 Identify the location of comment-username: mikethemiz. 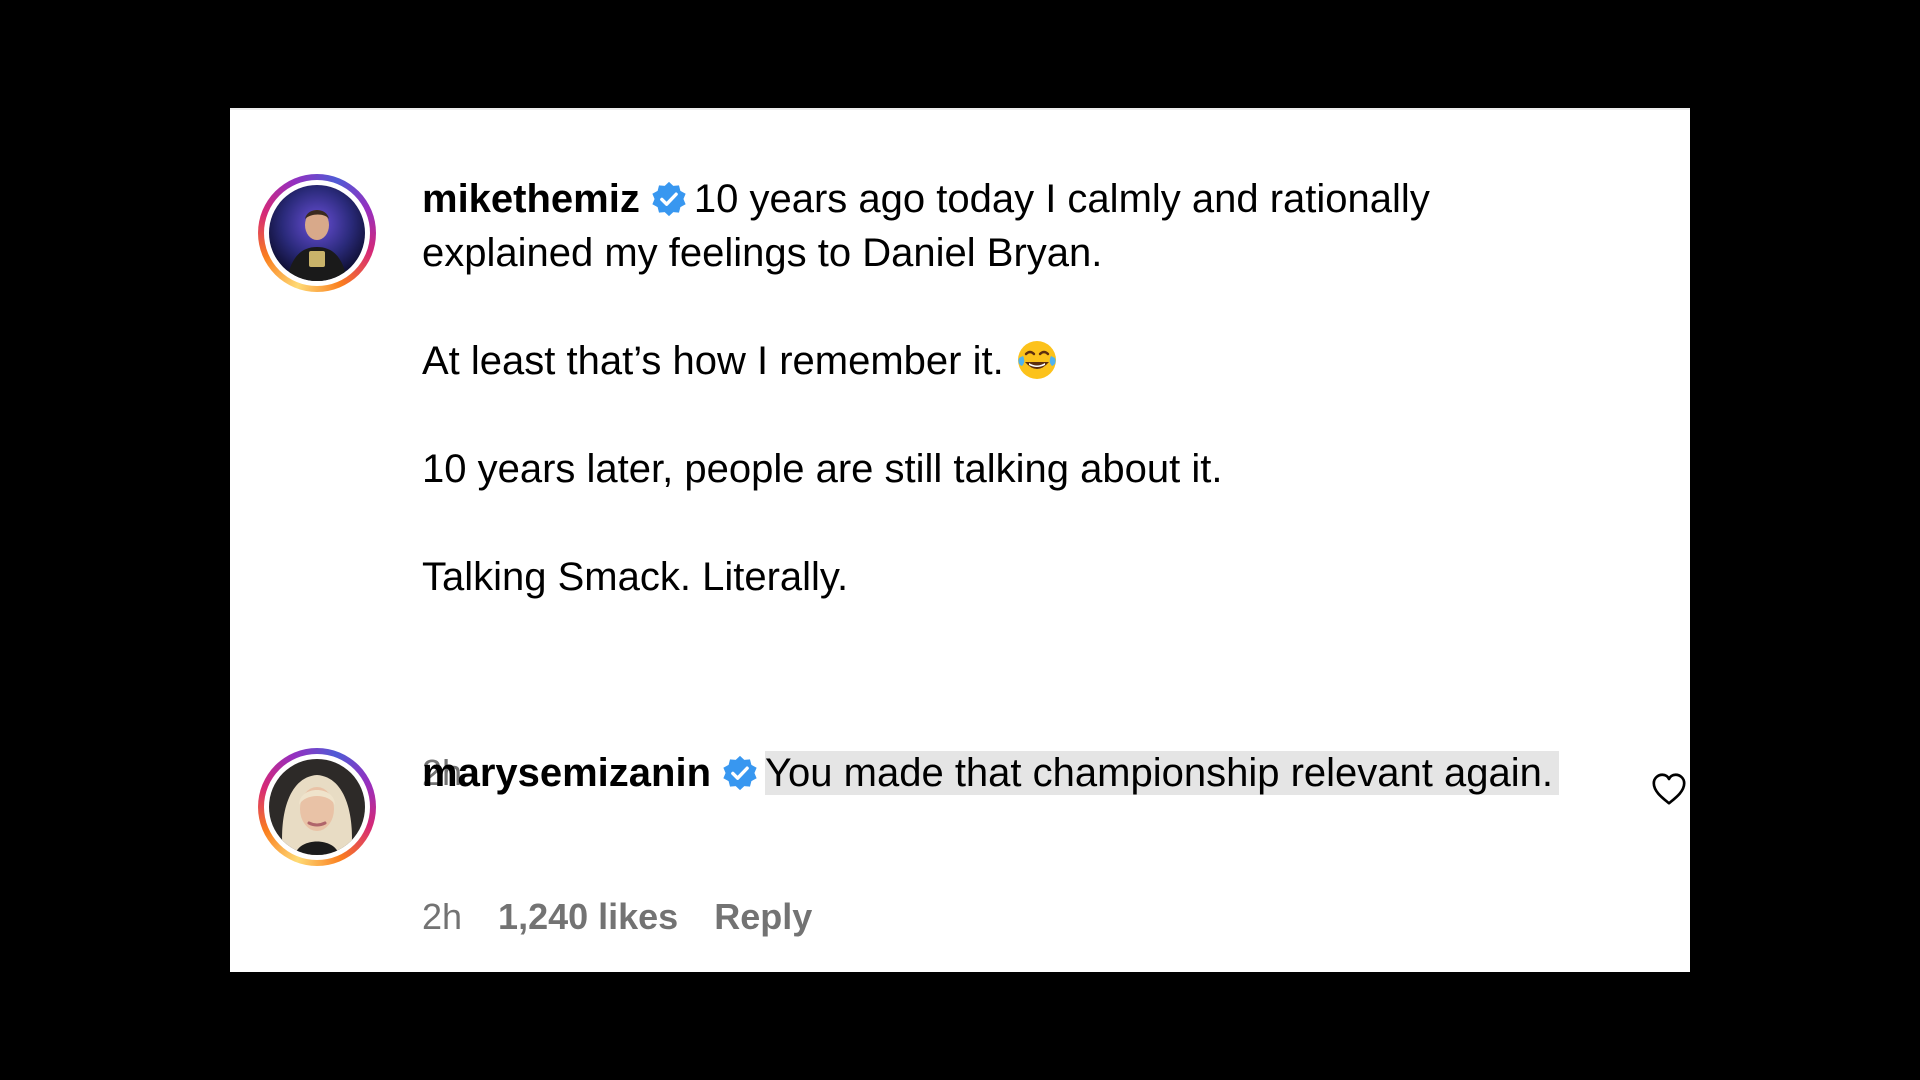
(531, 199).